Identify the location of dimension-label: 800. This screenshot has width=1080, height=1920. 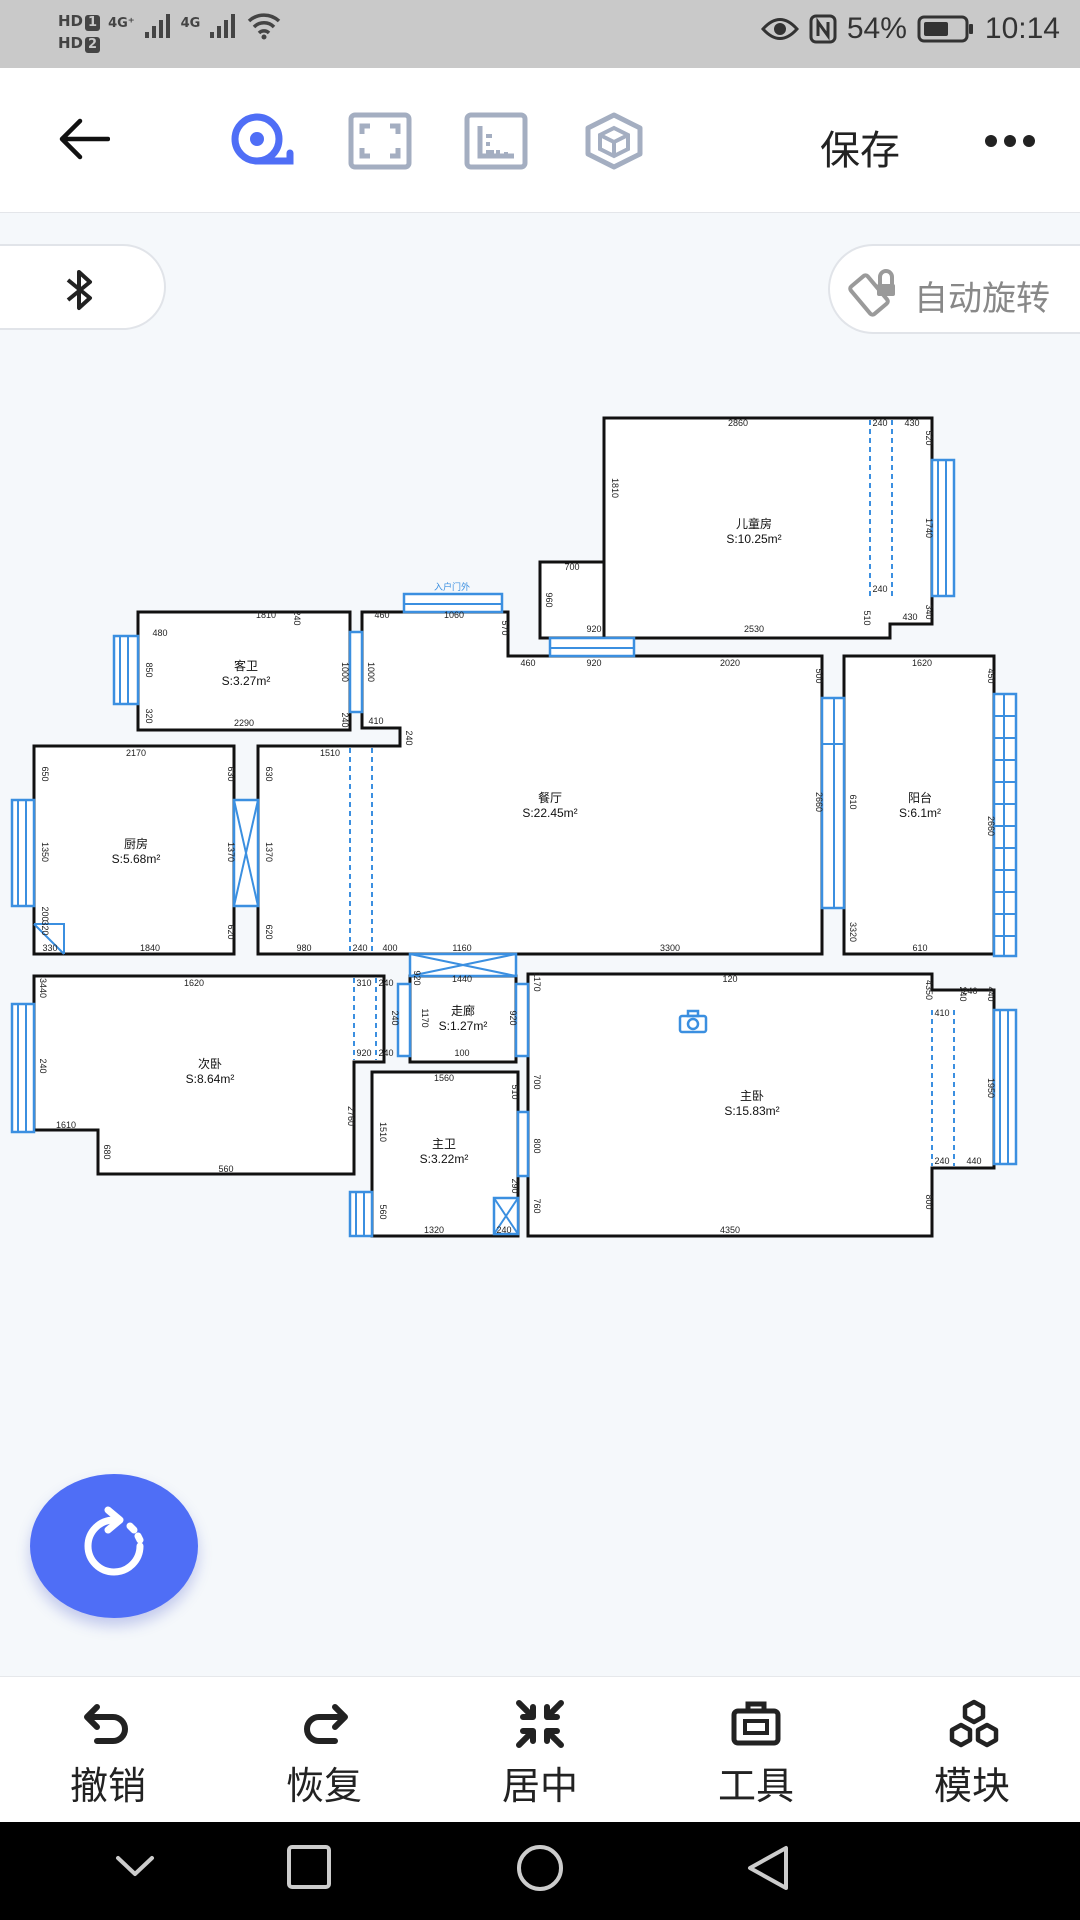
(537, 1145).